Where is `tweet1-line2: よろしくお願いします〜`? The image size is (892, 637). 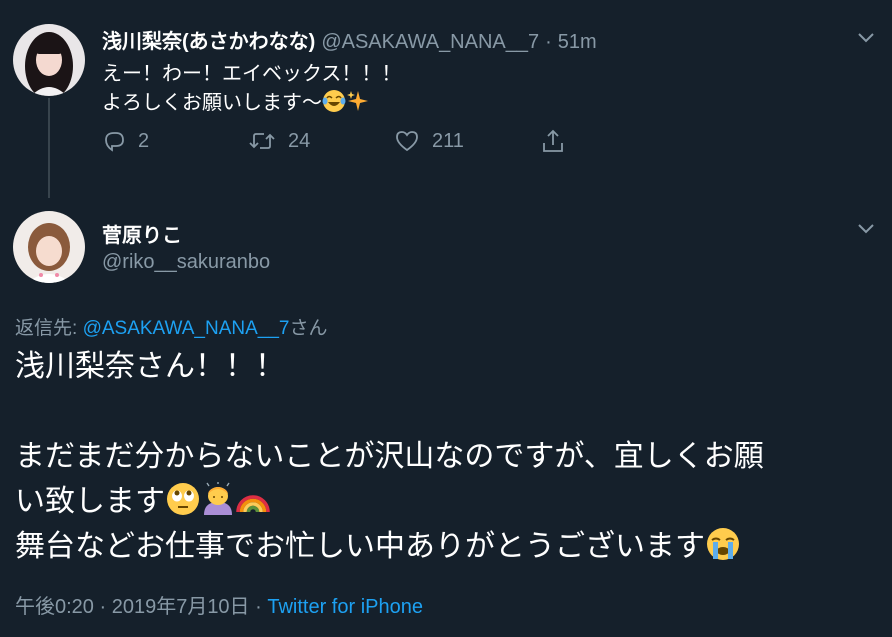 tweet1-line2: よろしくお願いします〜 is located at coordinates (212, 103).